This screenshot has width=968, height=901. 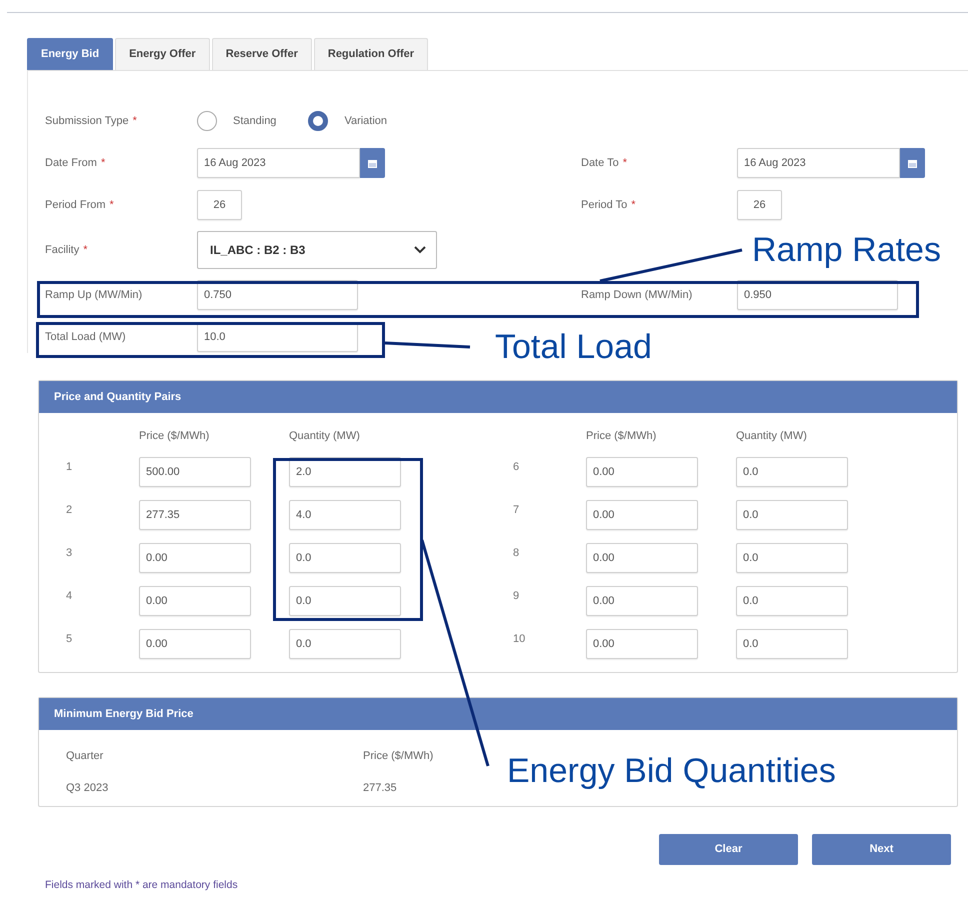 I want to click on annotation-label: Energy Bid Quantities, so click(x=671, y=771).